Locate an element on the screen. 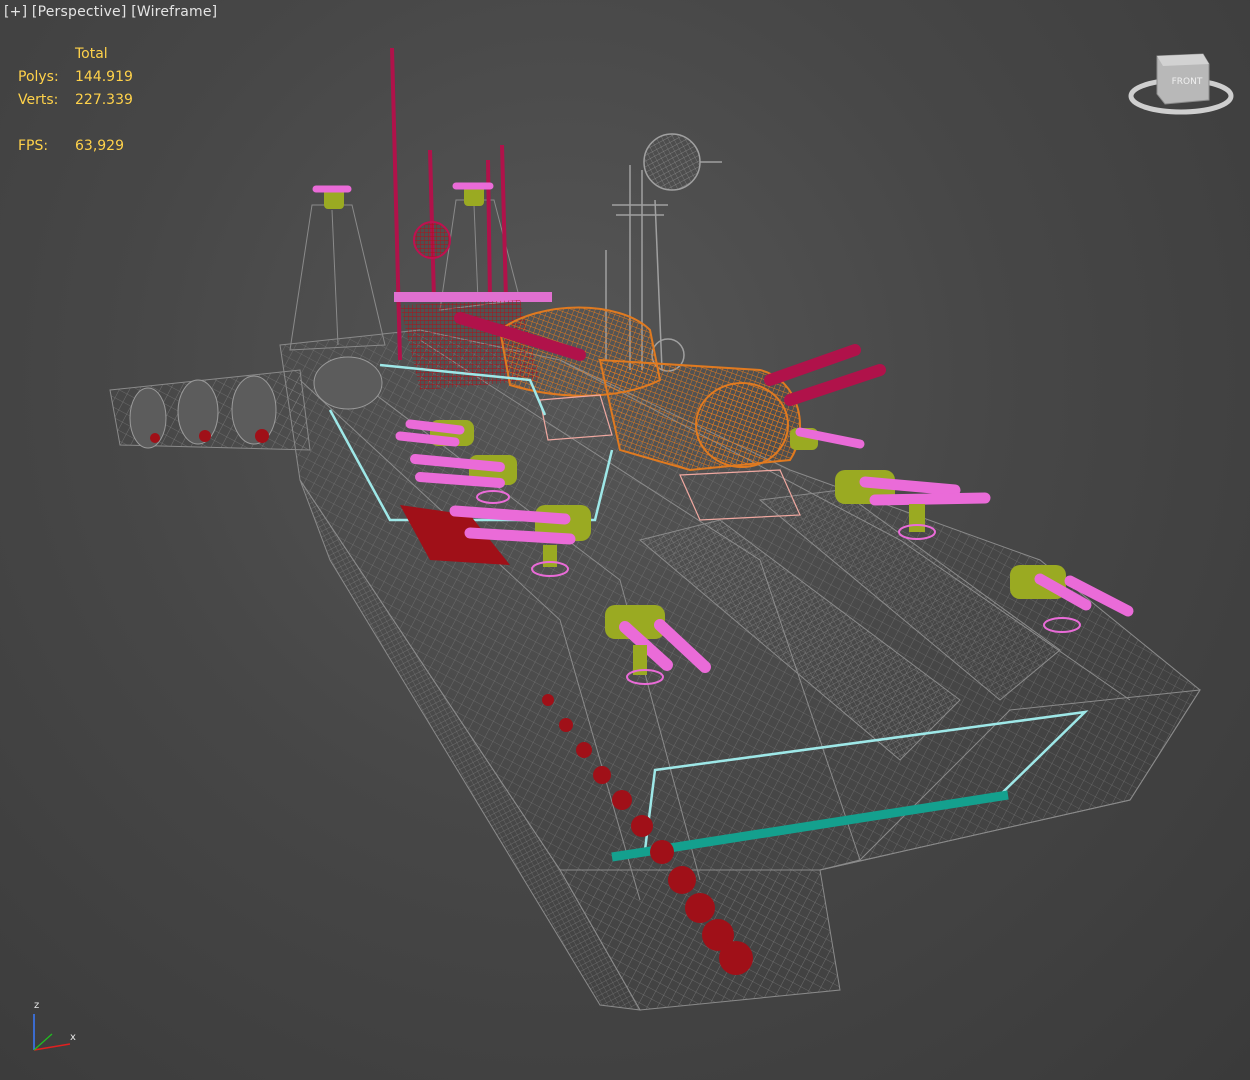  radar-dome is located at coordinates (432, 240).